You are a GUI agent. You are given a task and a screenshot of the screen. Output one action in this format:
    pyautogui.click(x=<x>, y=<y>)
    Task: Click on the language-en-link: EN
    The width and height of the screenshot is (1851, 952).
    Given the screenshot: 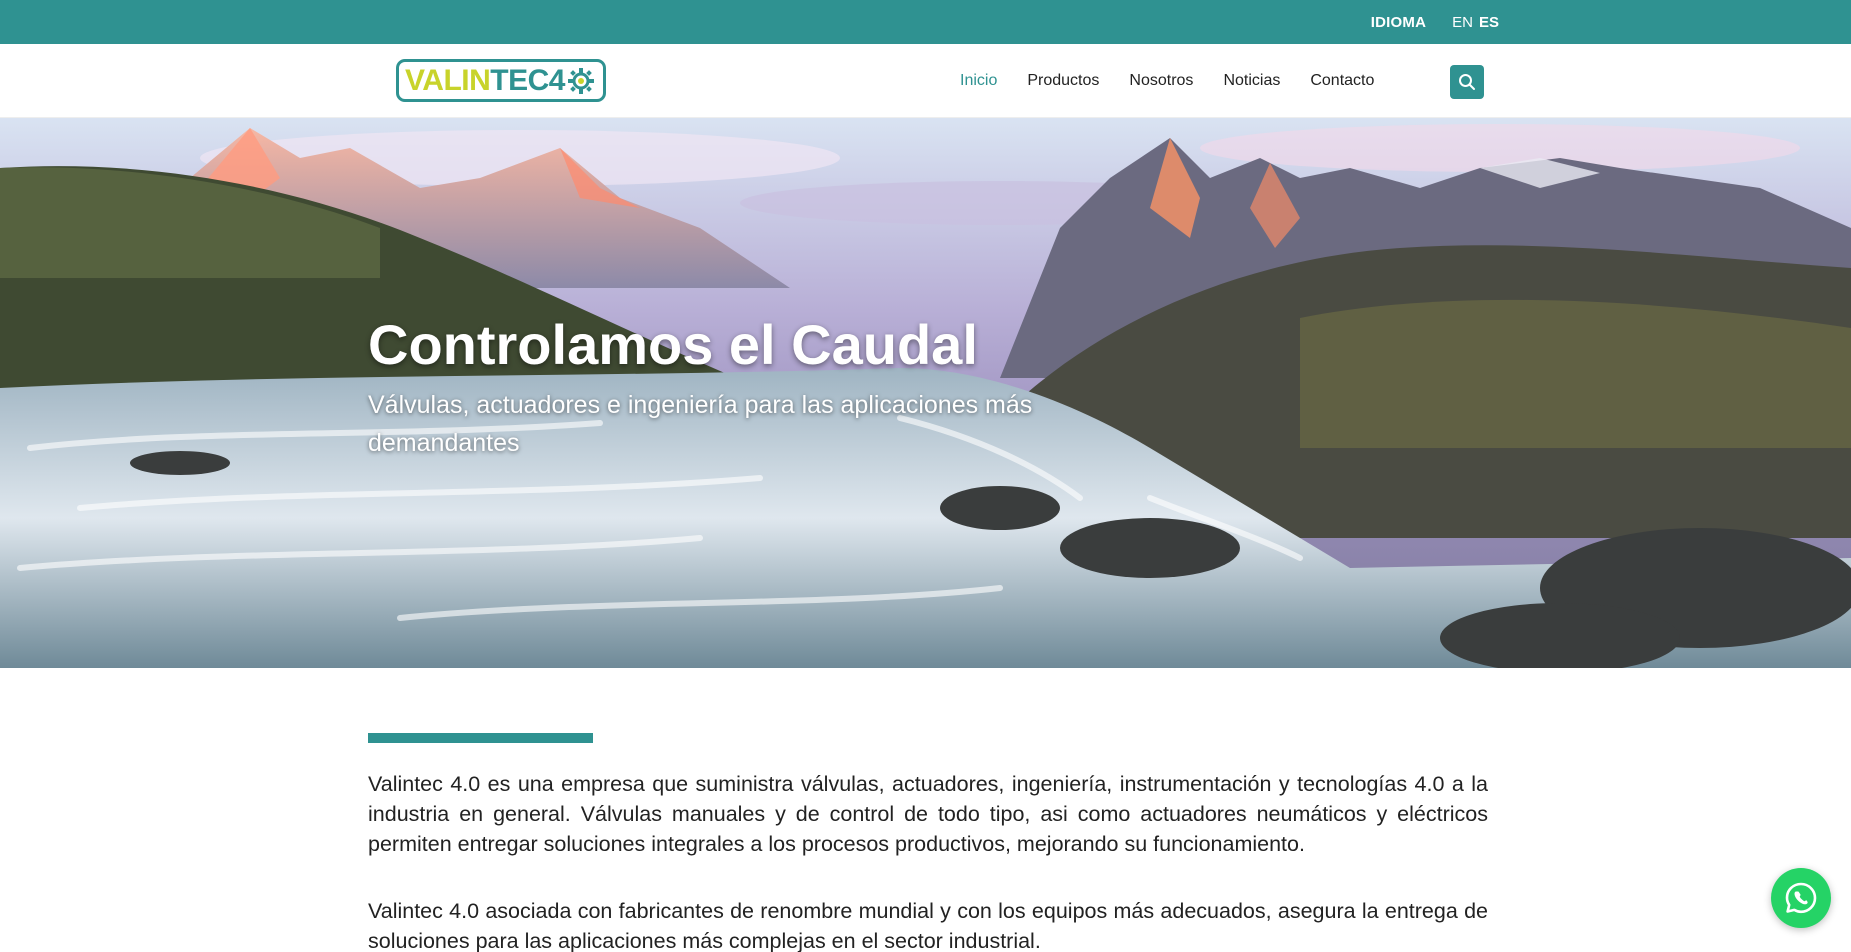 What is the action you would take?
    pyautogui.click(x=1462, y=22)
    